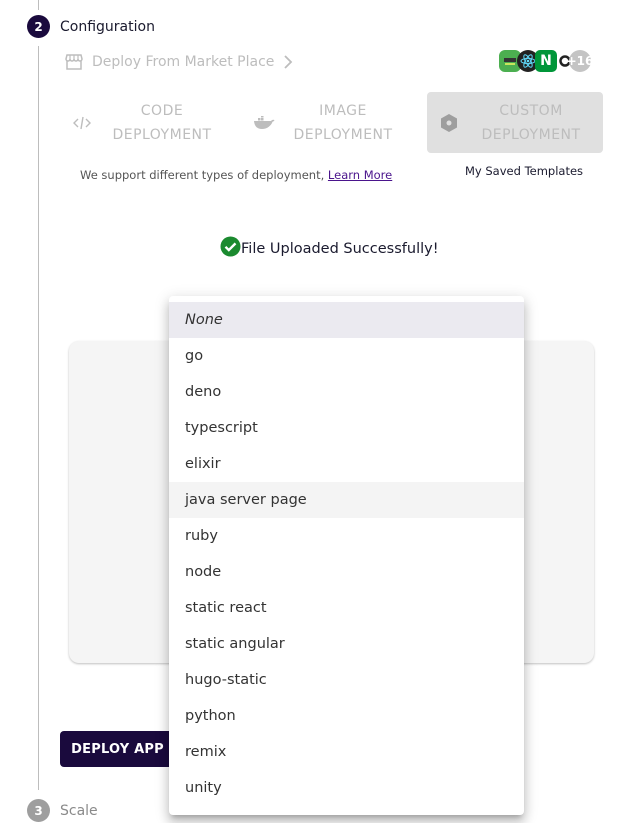  Describe the element at coordinates (346, 356) in the screenshot. I see `dropdown-option: go` at that location.